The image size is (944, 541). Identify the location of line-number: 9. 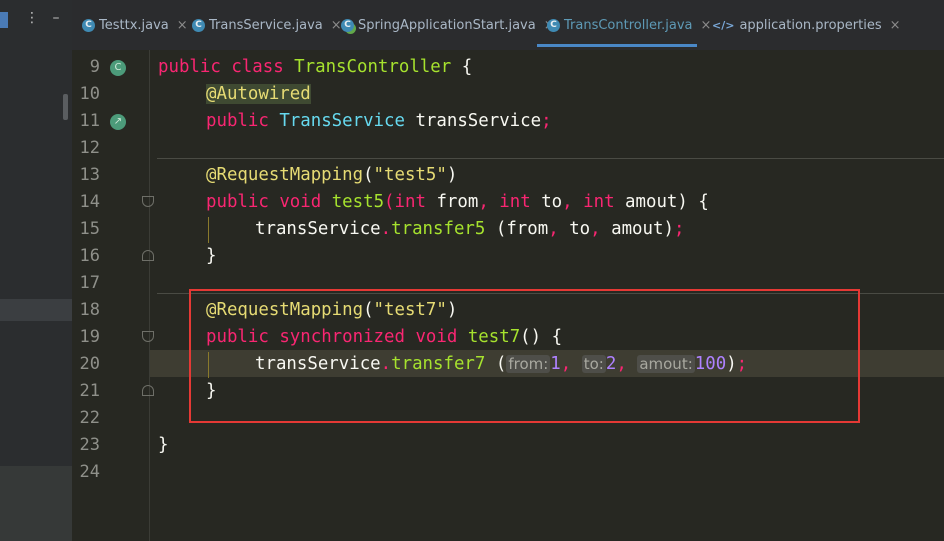
(94, 67).